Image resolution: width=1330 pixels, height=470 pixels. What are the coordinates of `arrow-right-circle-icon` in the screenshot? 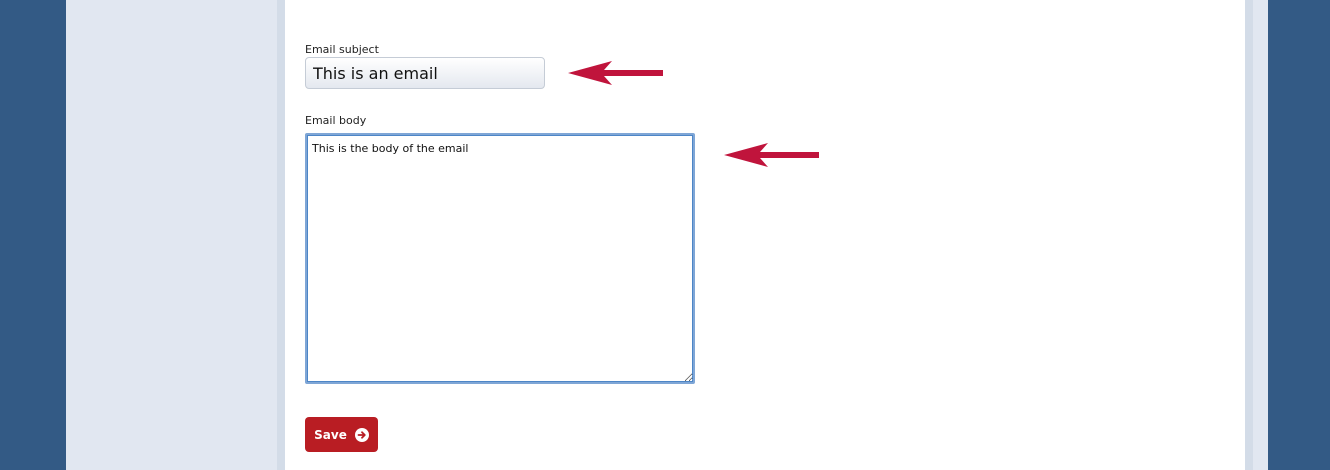 It's located at (361, 434).